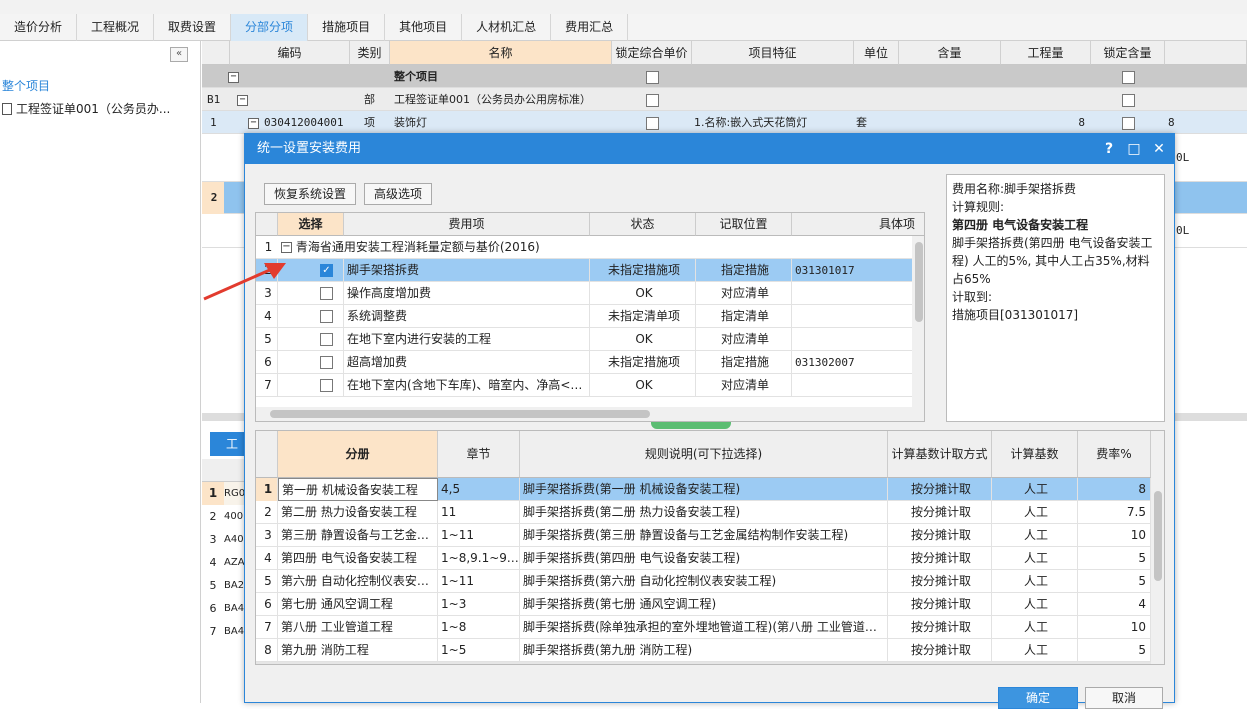 The image size is (1247, 709). What do you see at coordinates (193, 27) in the screenshot?
I see `tab-fee-settings: 取费设置` at bounding box center [193, 27].